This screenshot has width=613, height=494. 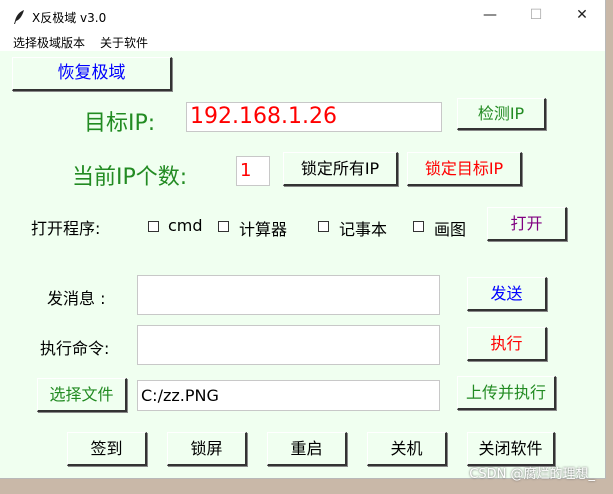 What do you see at coordinates (19, 17) in the screenshot?
I see `feather-icon` at bounding box center [19, 17].